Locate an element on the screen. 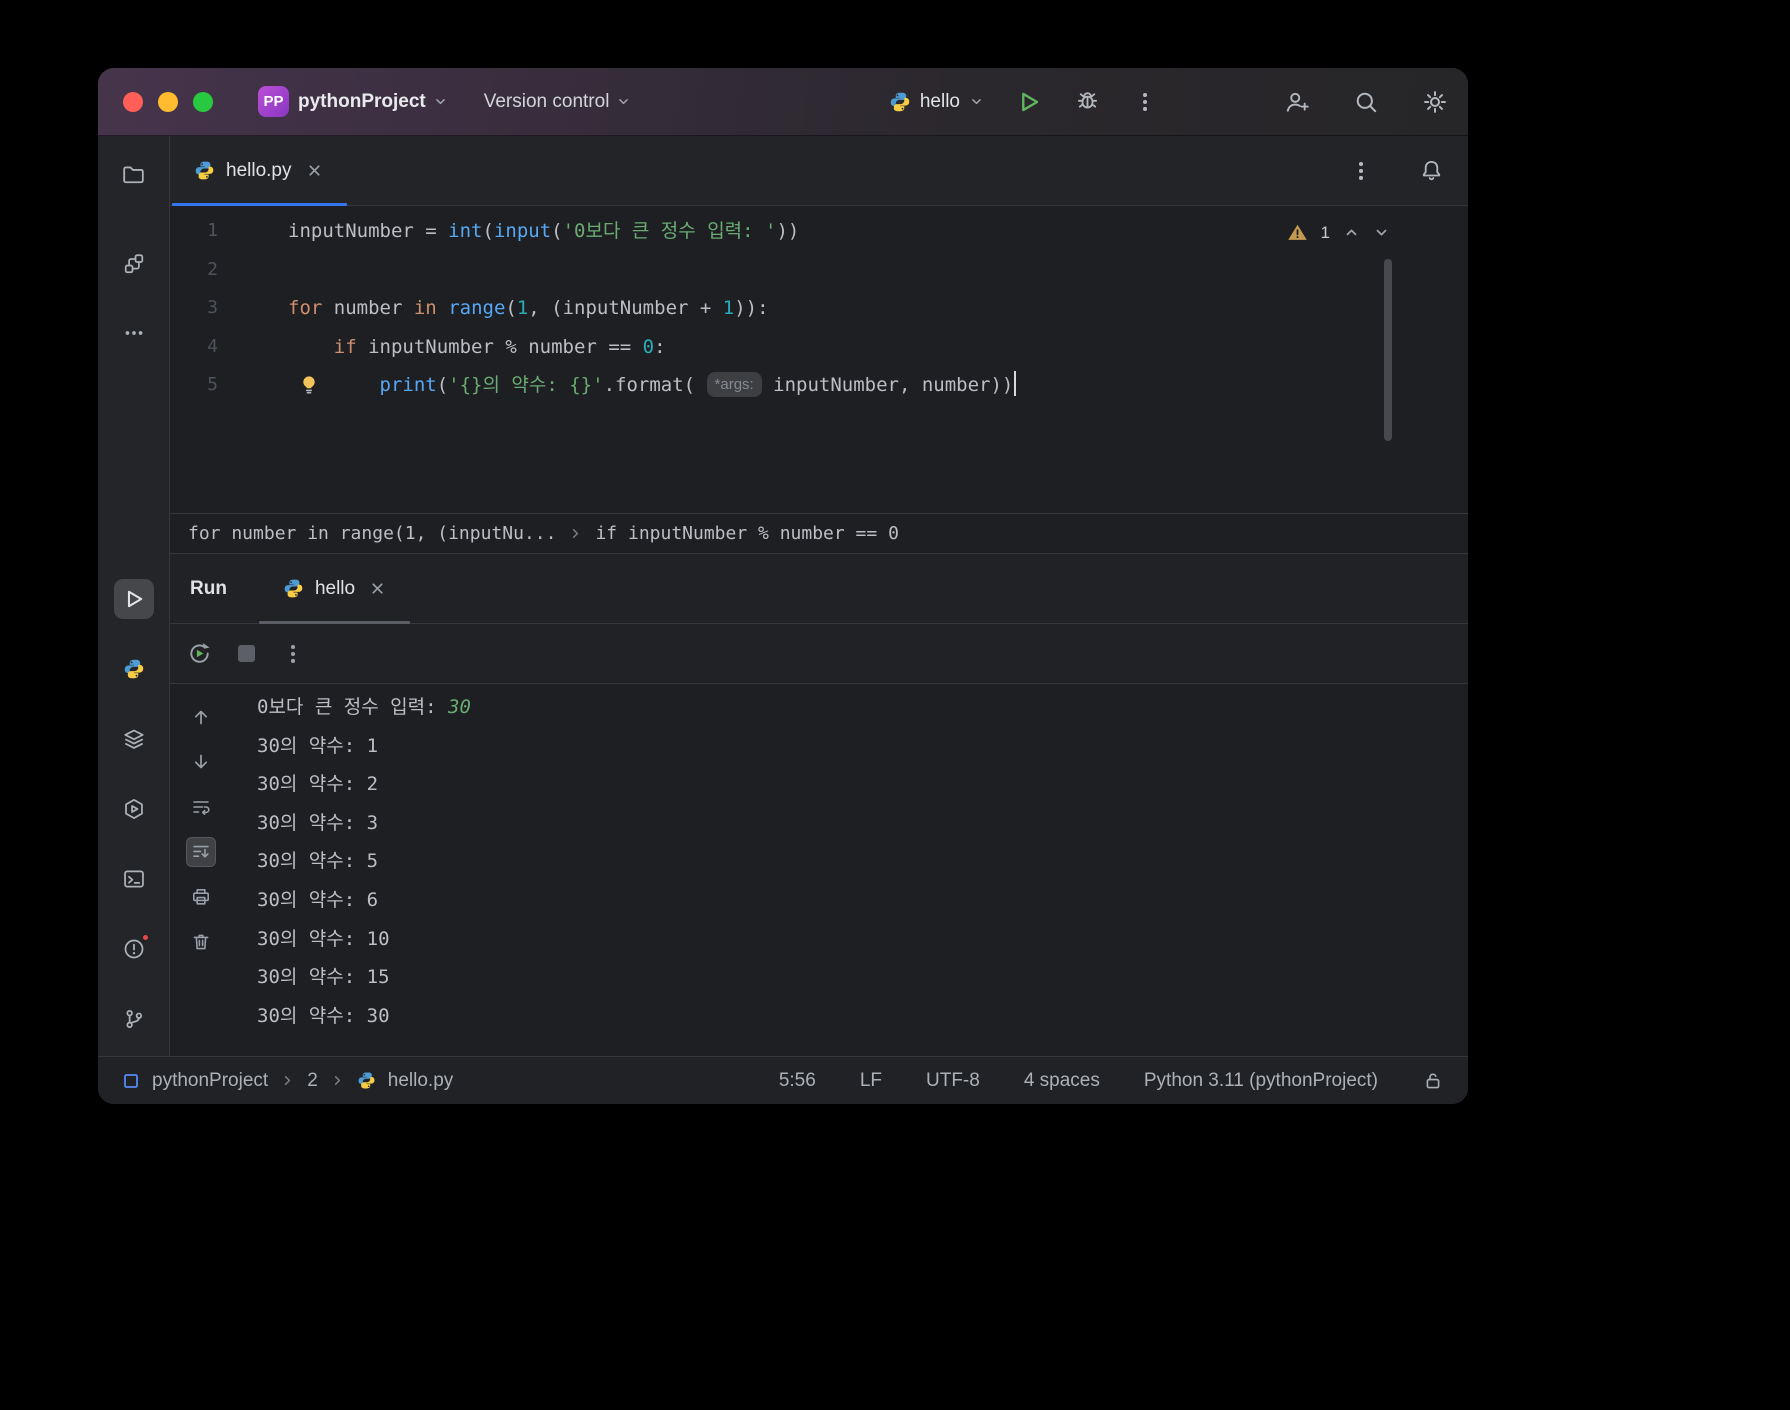 The height and width of the screenshot is (1410, 1790). quickfix-bulb-icon is located at coordinates (309, 385).